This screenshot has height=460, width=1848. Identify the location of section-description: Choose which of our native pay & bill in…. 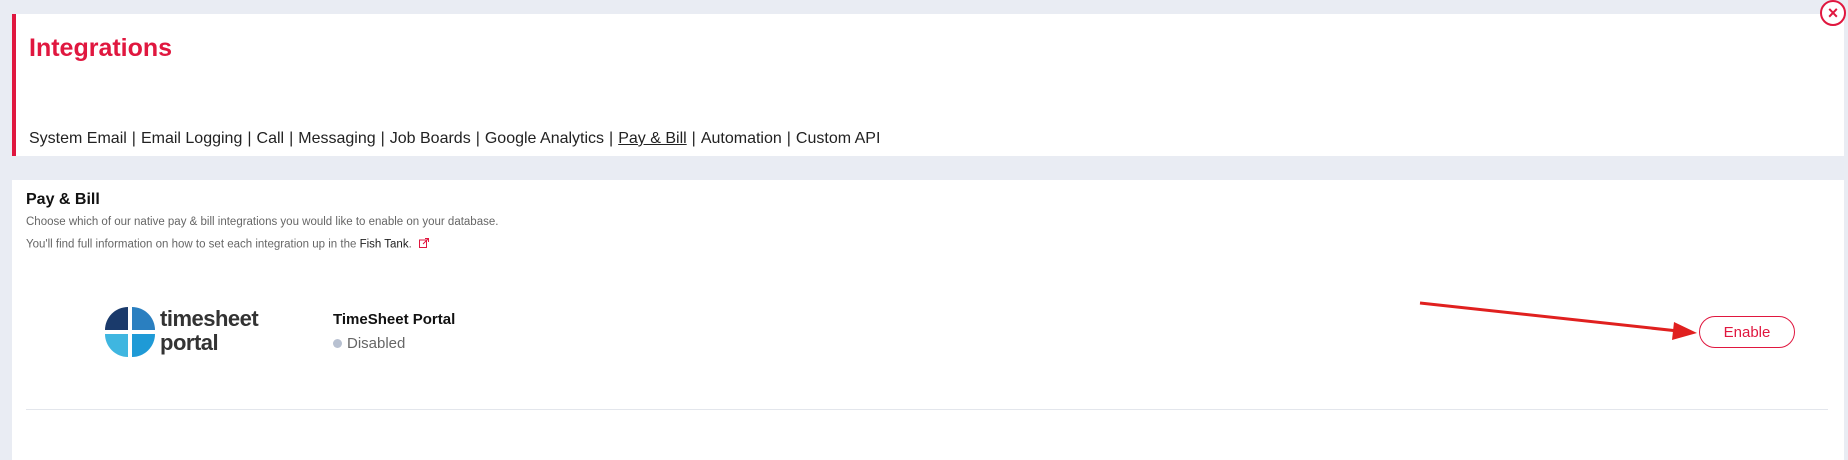
(262, 222).